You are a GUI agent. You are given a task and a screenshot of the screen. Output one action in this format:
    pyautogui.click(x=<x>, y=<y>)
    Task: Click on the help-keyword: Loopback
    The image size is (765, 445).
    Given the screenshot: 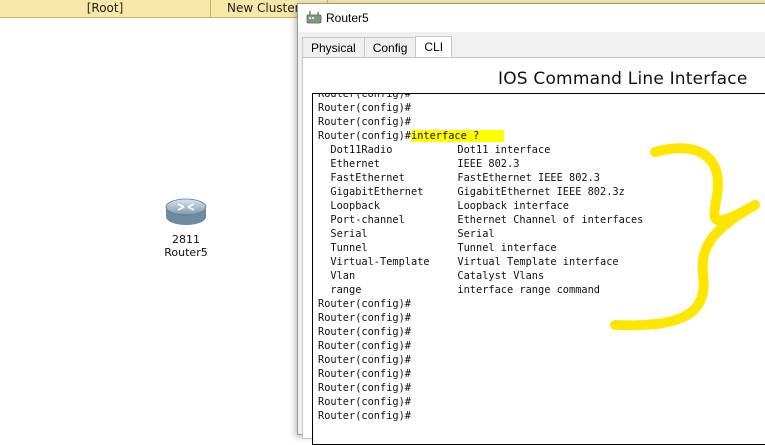 What is the action you would take?
    pyautogui.click(x=355, y=206)
    